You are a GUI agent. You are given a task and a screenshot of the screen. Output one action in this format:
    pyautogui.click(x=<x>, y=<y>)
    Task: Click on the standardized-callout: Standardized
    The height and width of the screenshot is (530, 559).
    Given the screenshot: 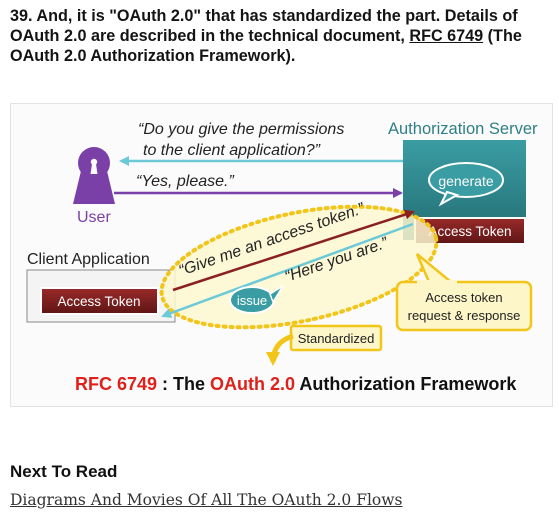 What is the action you would take?
    pyautogui.click(x=336, y=338)
    